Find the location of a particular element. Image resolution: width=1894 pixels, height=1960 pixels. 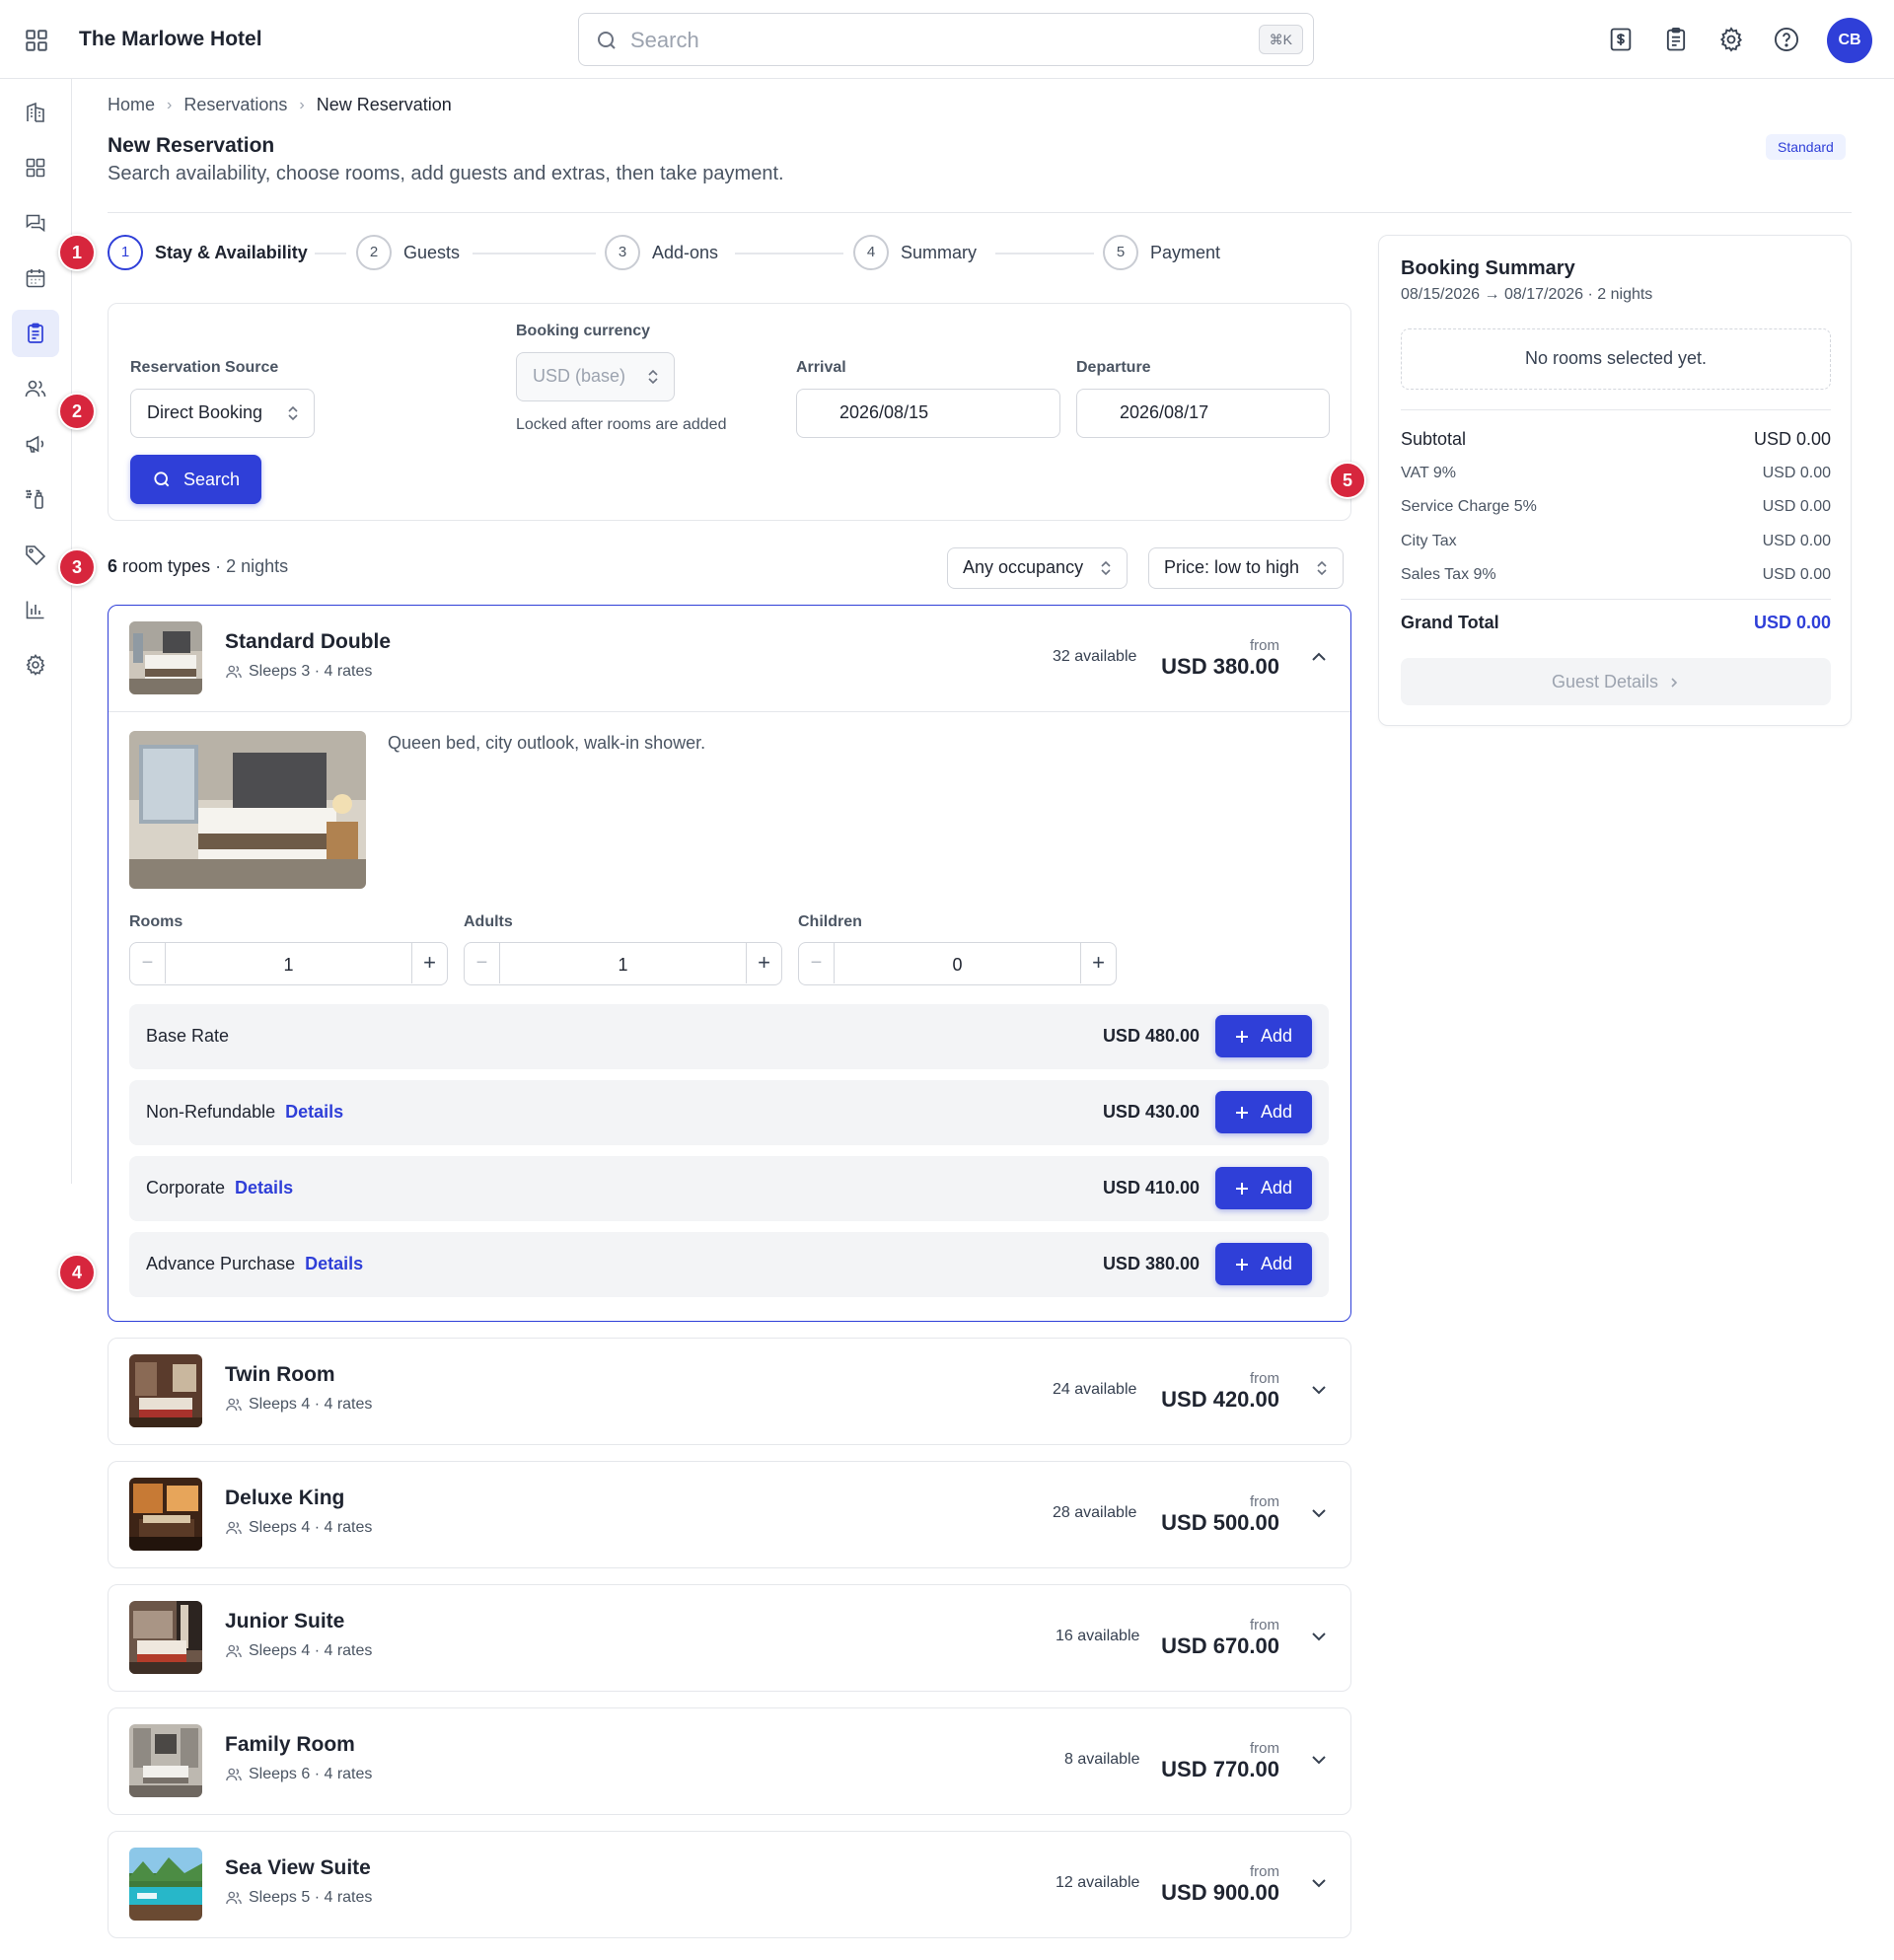

sidebar-item-messages is located at coordinates (35, 223).